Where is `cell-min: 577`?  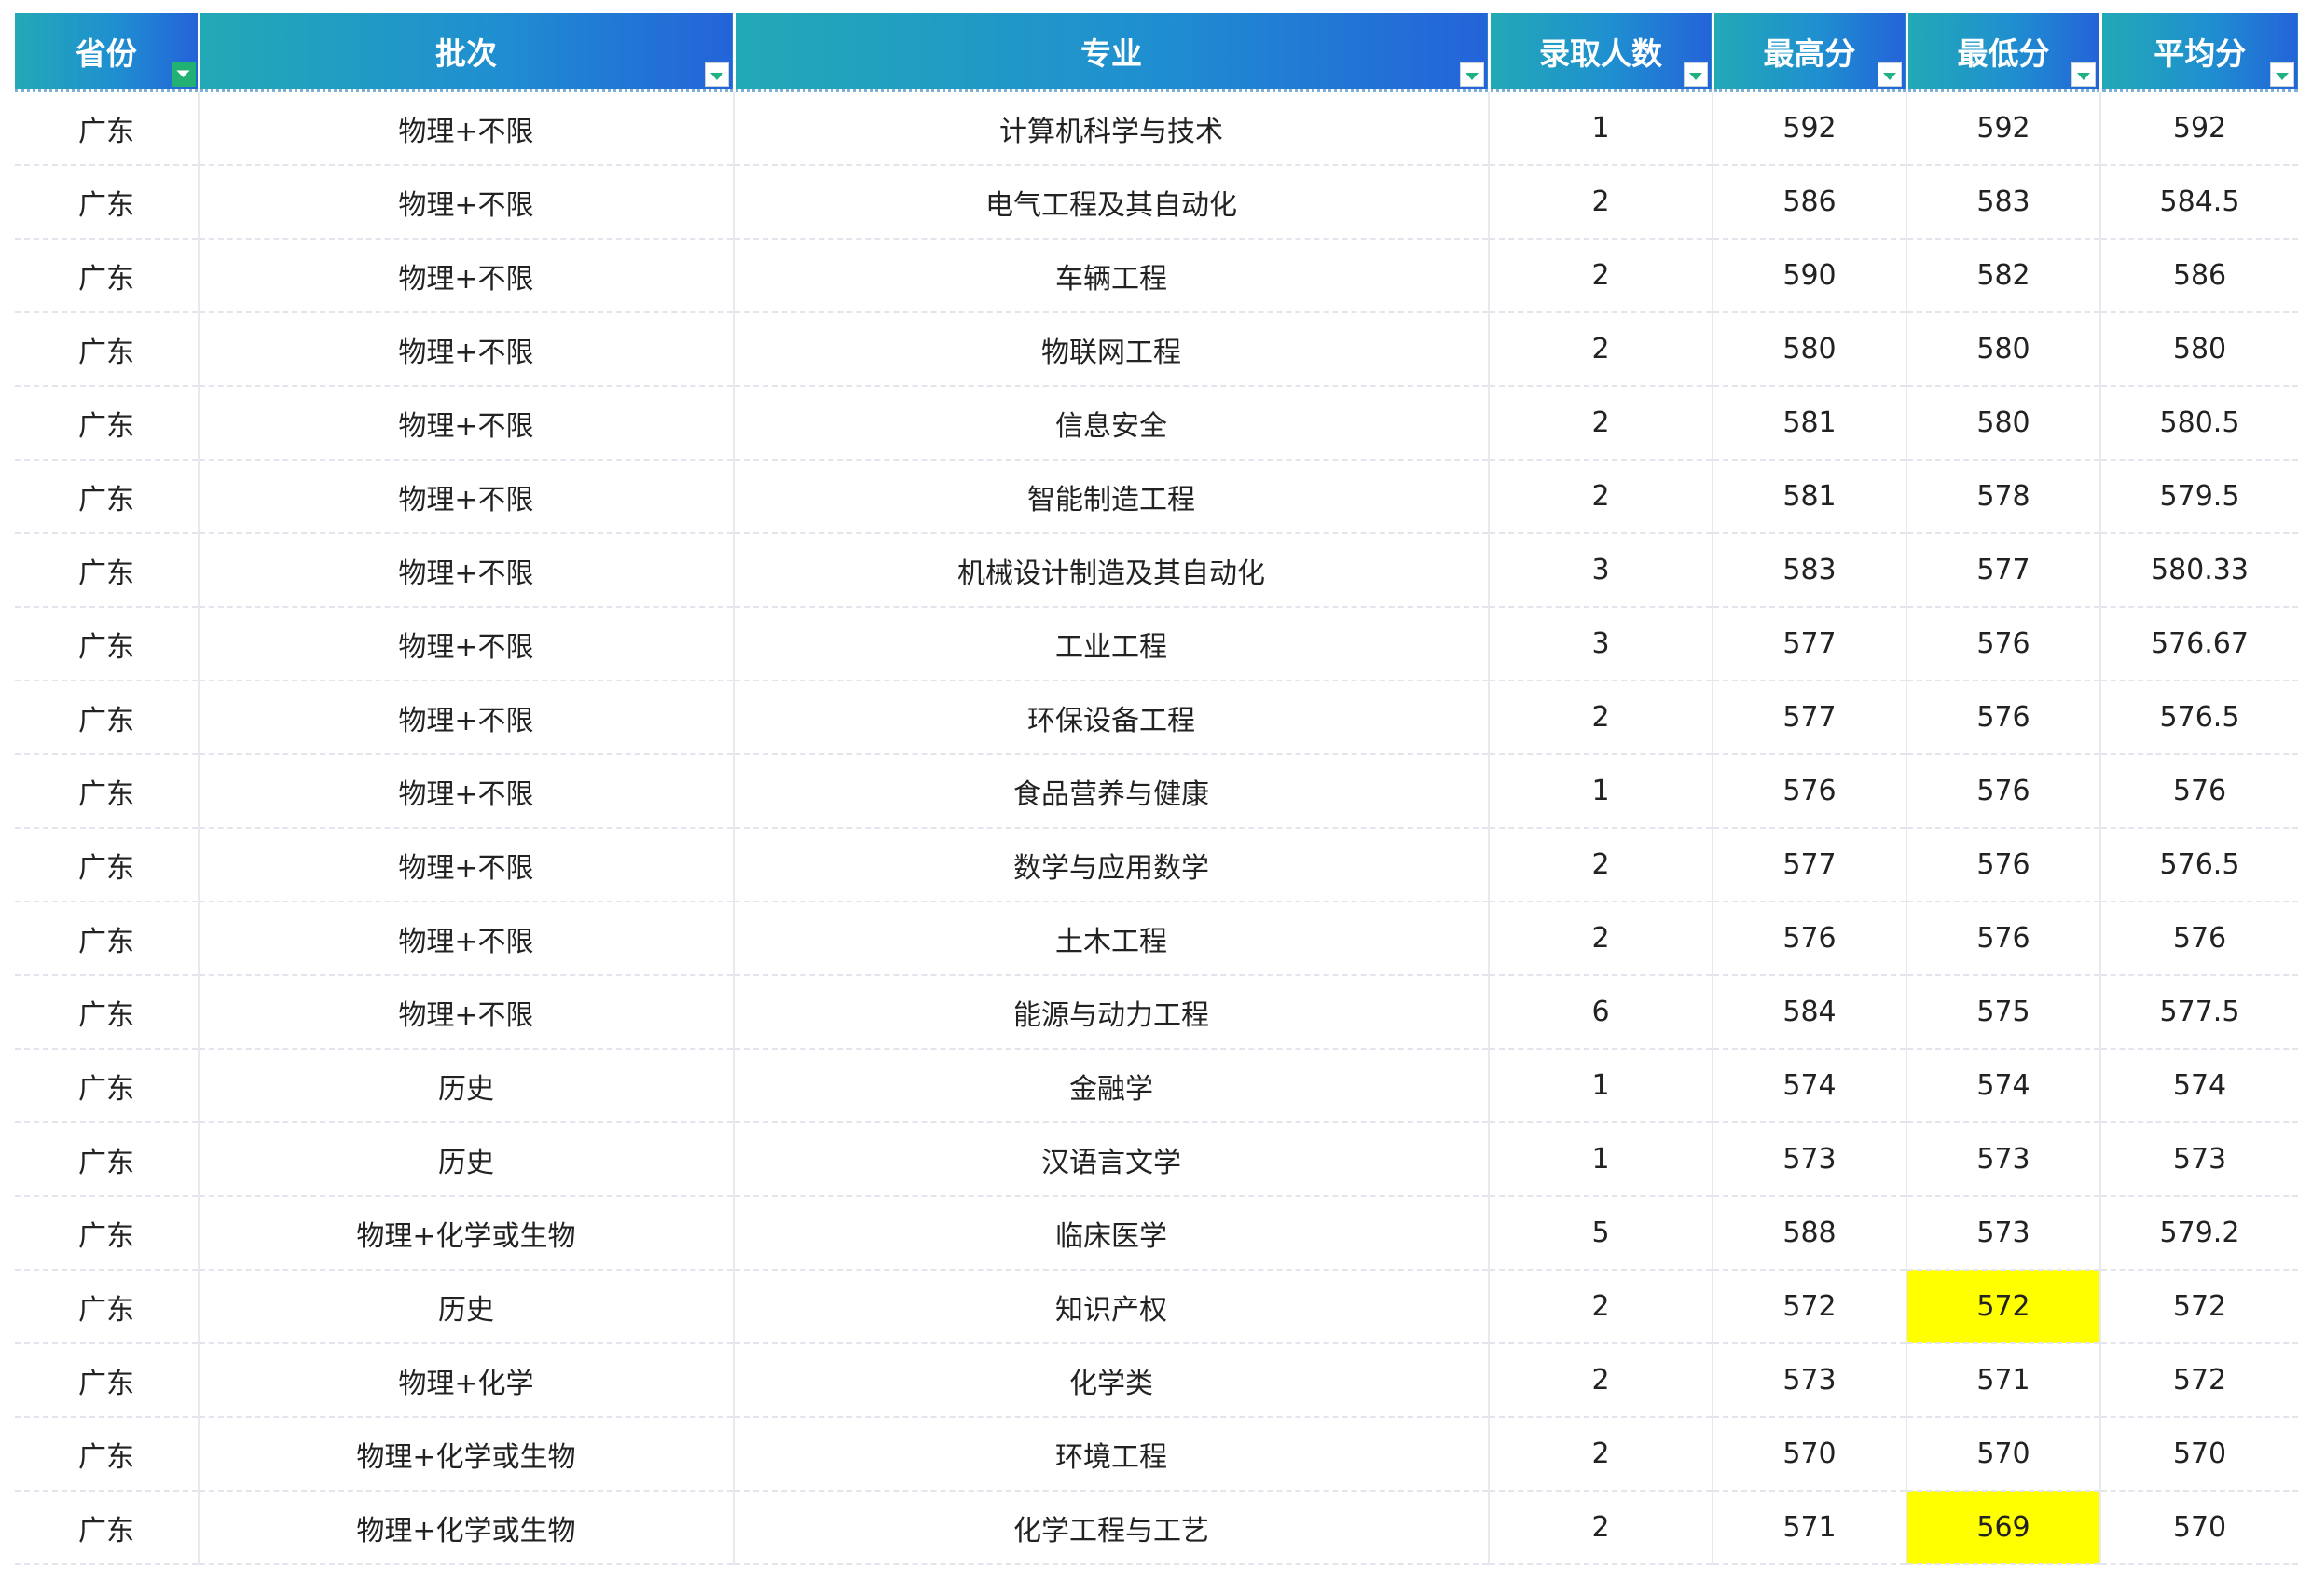
cell-min: 577 is located at coordinates (2003, 570).